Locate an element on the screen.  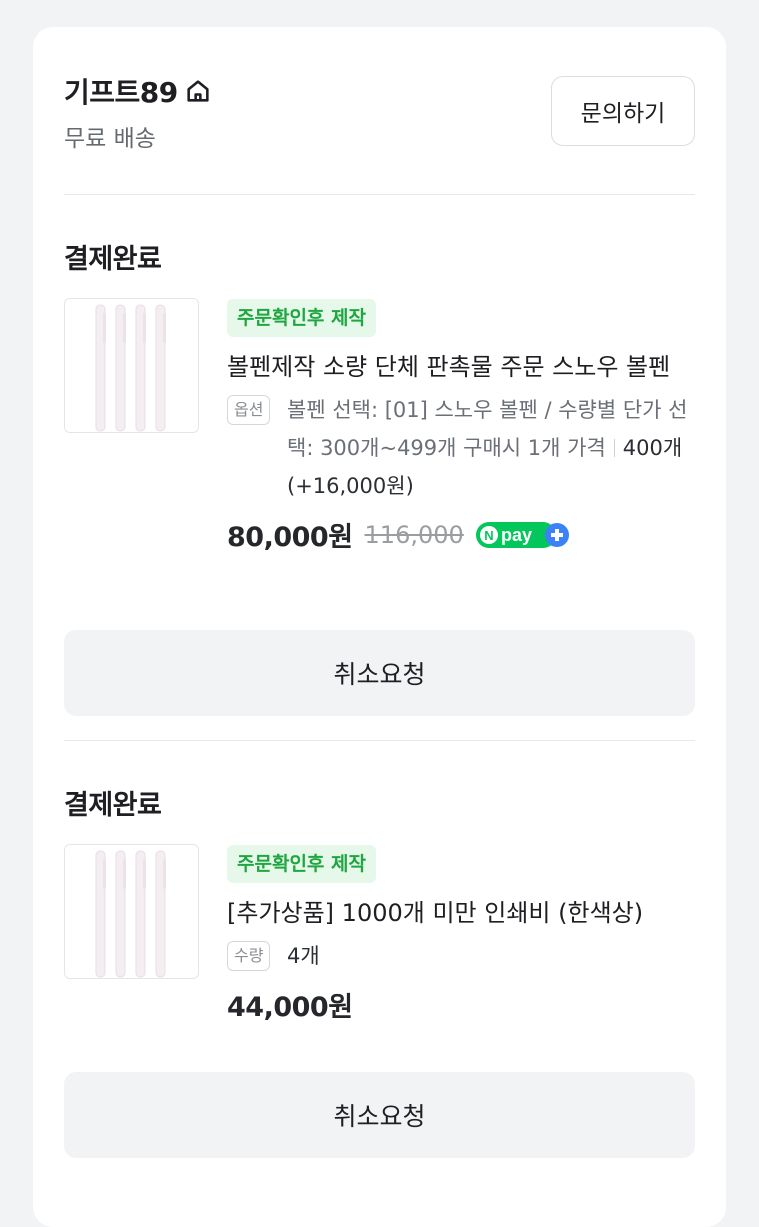
product-title: 볼펜제작 소량 단체 판촉물 주문 스노우 볼펜 is located at coordinates (461, 367).